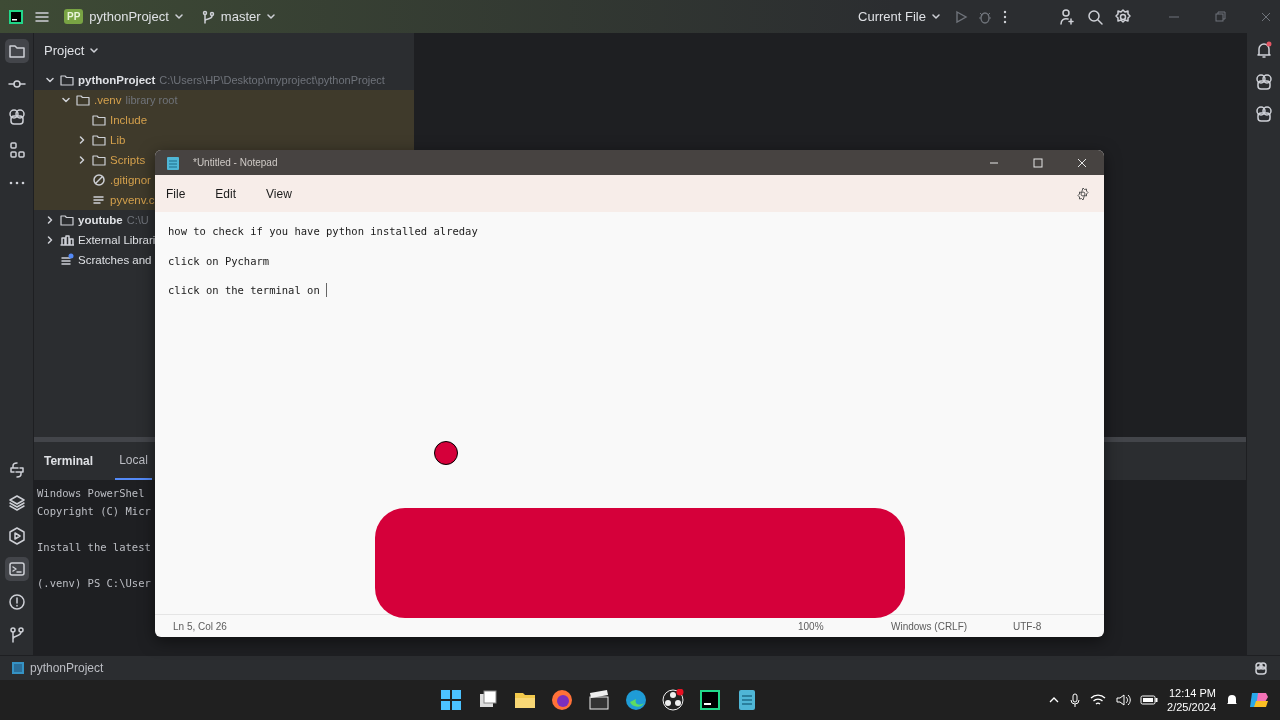  What do you see at coordinates (1075, 700) in the screenshot?
I see `microphone-icon` at bounding box center [1075, 700].